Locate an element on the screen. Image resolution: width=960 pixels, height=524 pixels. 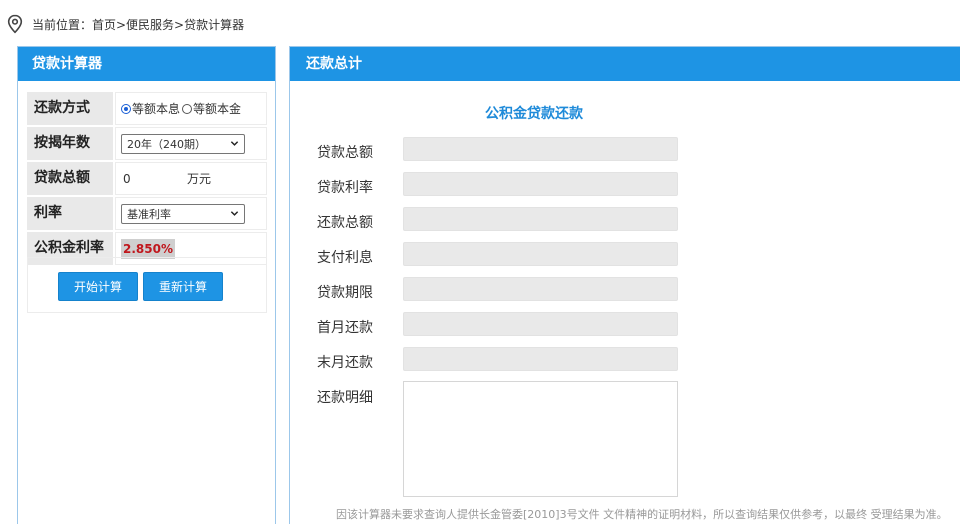
result-label-loan-total: 贷款总额 is located at coordinates (345, 153).